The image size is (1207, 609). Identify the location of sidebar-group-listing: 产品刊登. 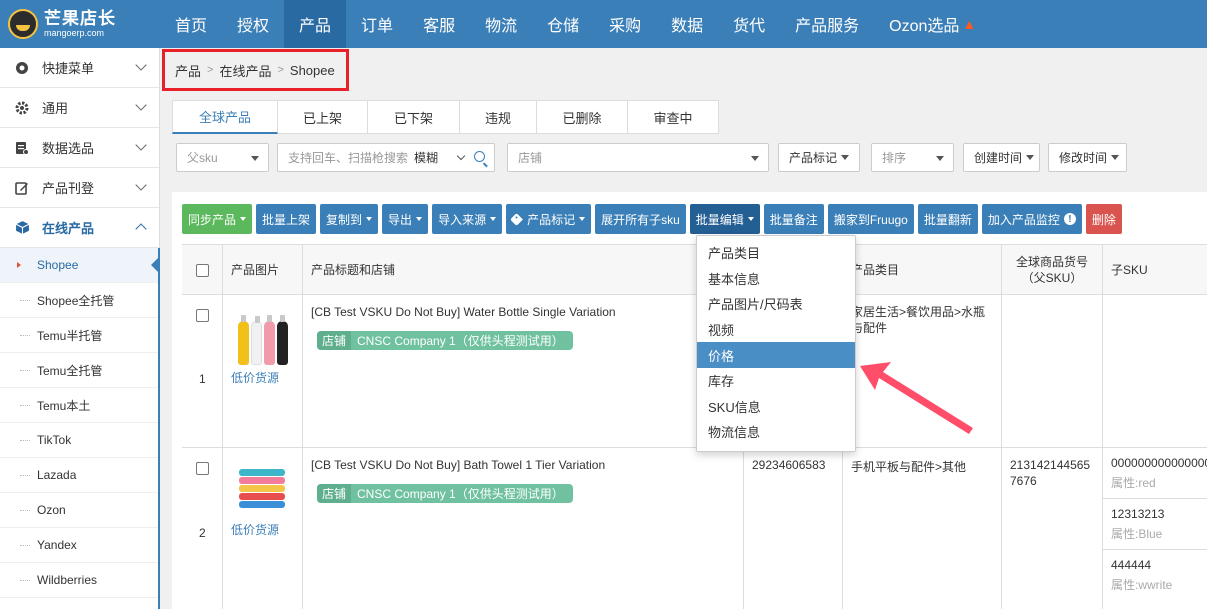
(79, 188).